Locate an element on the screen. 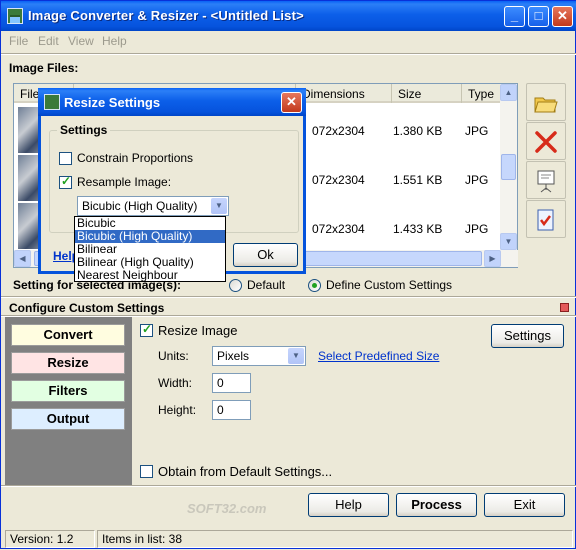  units-value: Pixels is located at coordinates (233, 356).